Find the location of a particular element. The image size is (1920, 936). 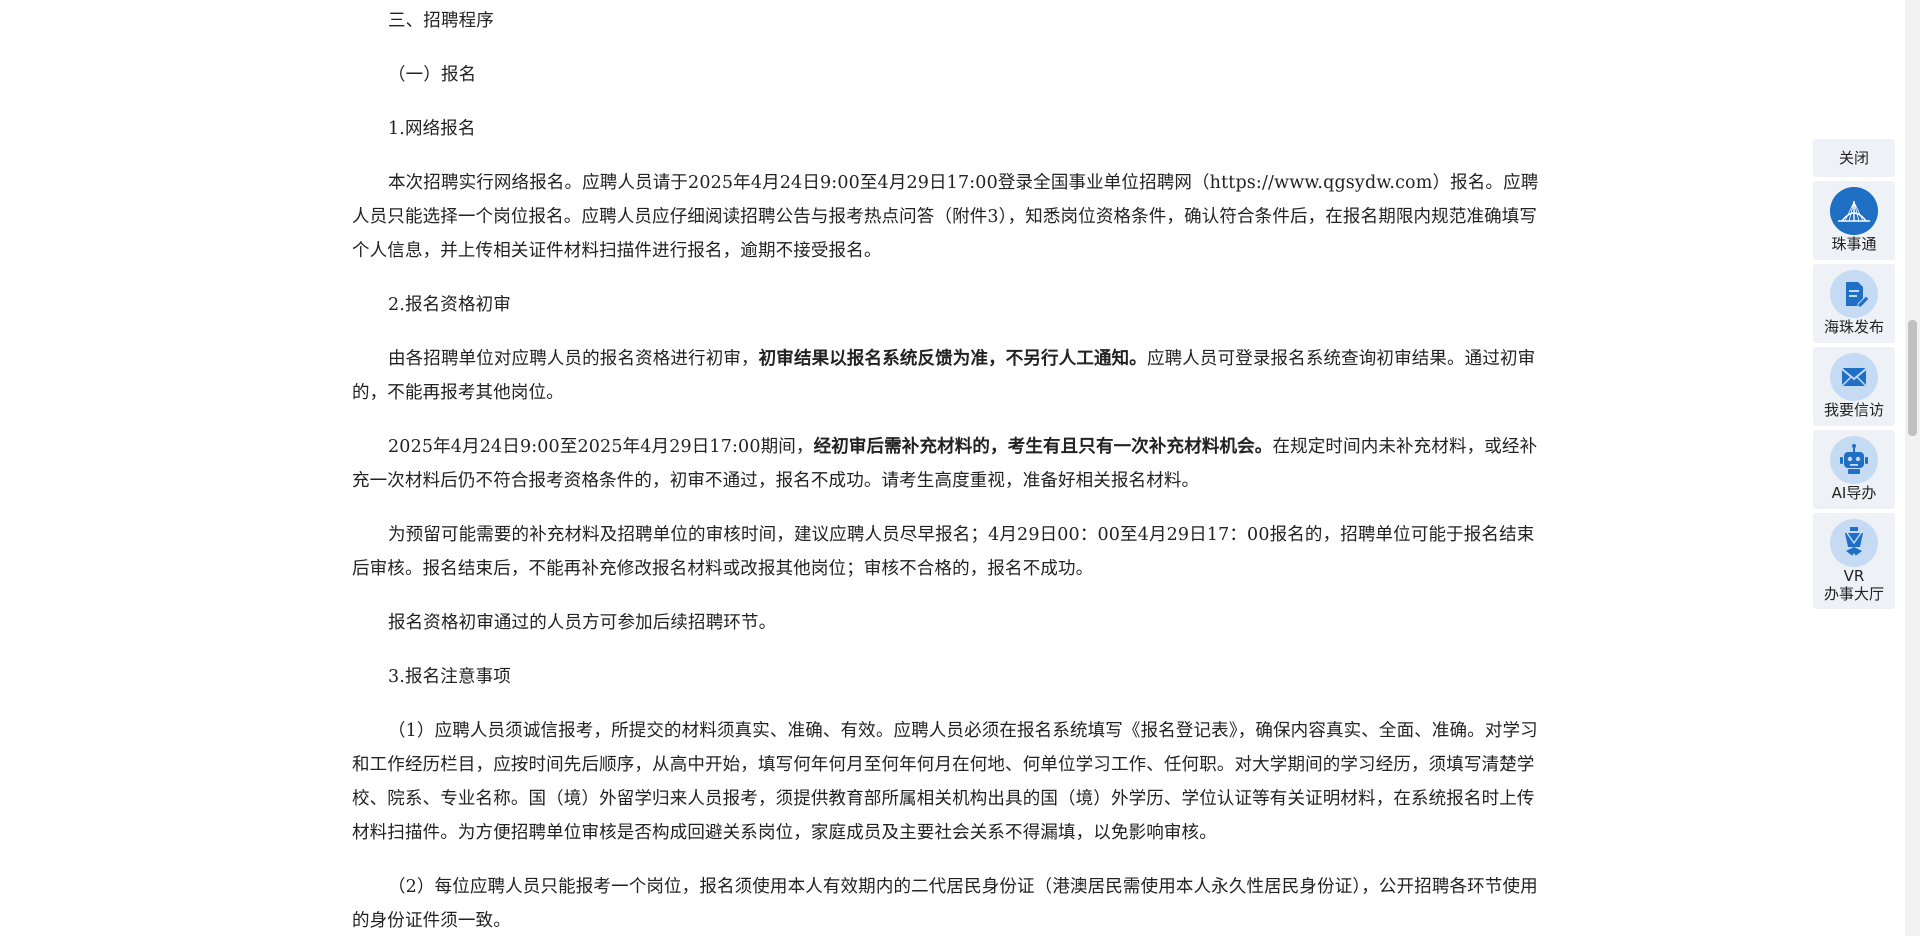

subsection-heading: （一）报名 is located at coordinates (432, 75).